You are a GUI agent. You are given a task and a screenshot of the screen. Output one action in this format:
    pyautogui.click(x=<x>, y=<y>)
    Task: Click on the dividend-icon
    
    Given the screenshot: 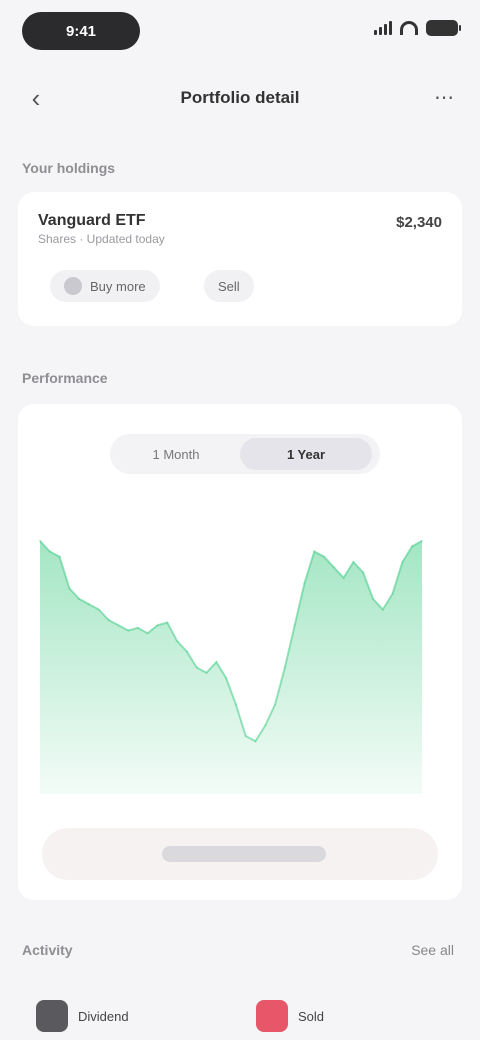 What is the action you would take?
    pyautogui.click(x=52, y=1016)
    